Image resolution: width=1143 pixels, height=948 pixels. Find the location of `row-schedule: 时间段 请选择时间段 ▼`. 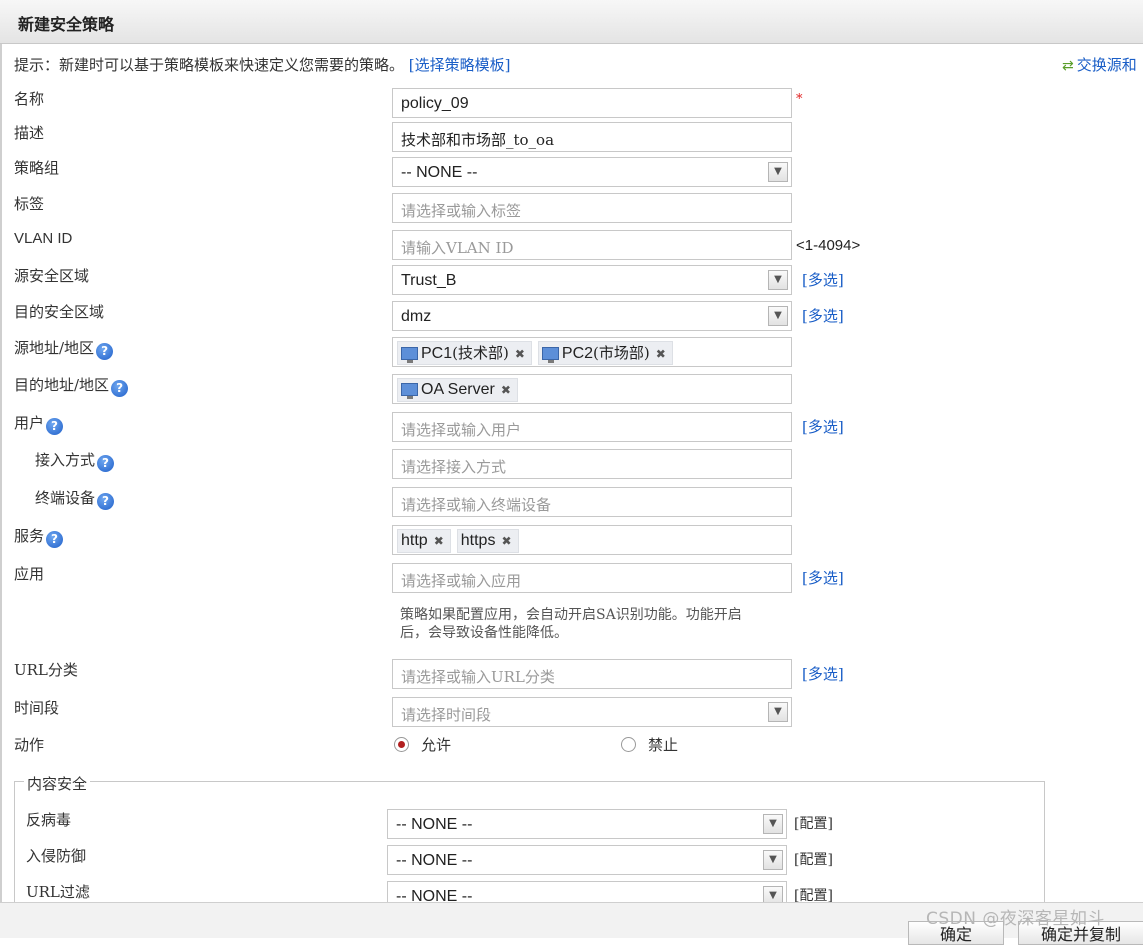

row-schedule: 时间段 请选择时间段 ▼ is located at coordinates (572, 714).